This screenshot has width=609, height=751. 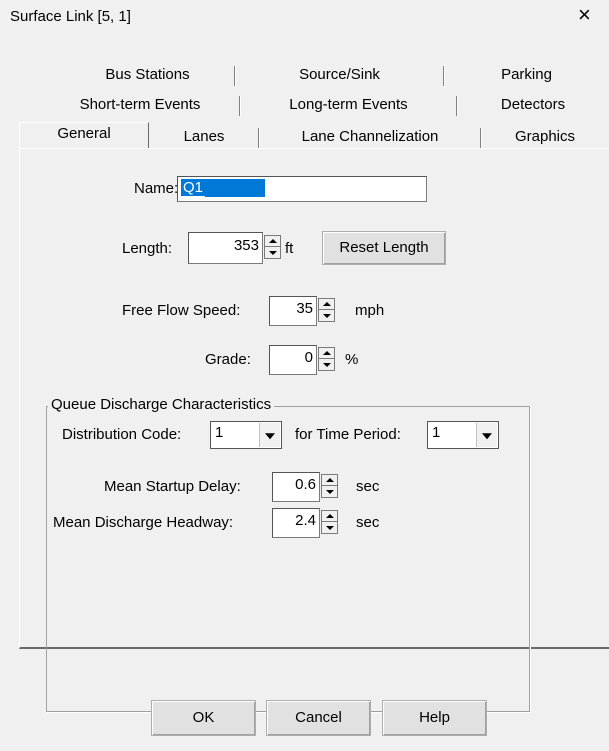 I want to click on discharge-headway-spinner, so click(x=329, y=522).